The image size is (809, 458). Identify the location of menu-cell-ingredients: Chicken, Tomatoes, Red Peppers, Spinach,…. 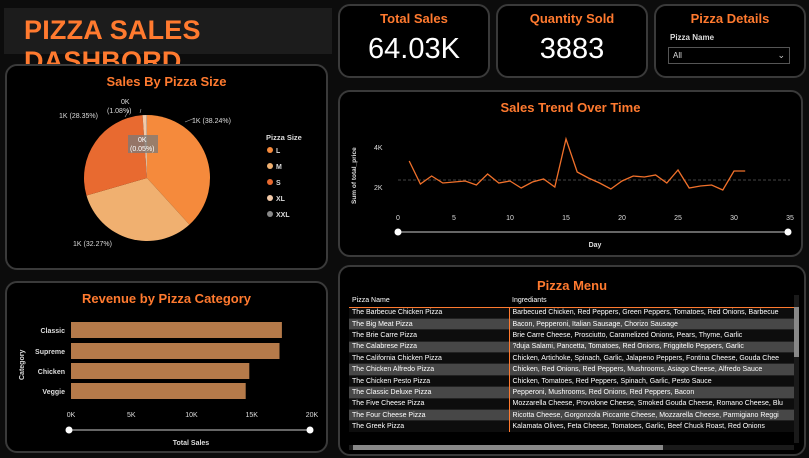
(651, 380).